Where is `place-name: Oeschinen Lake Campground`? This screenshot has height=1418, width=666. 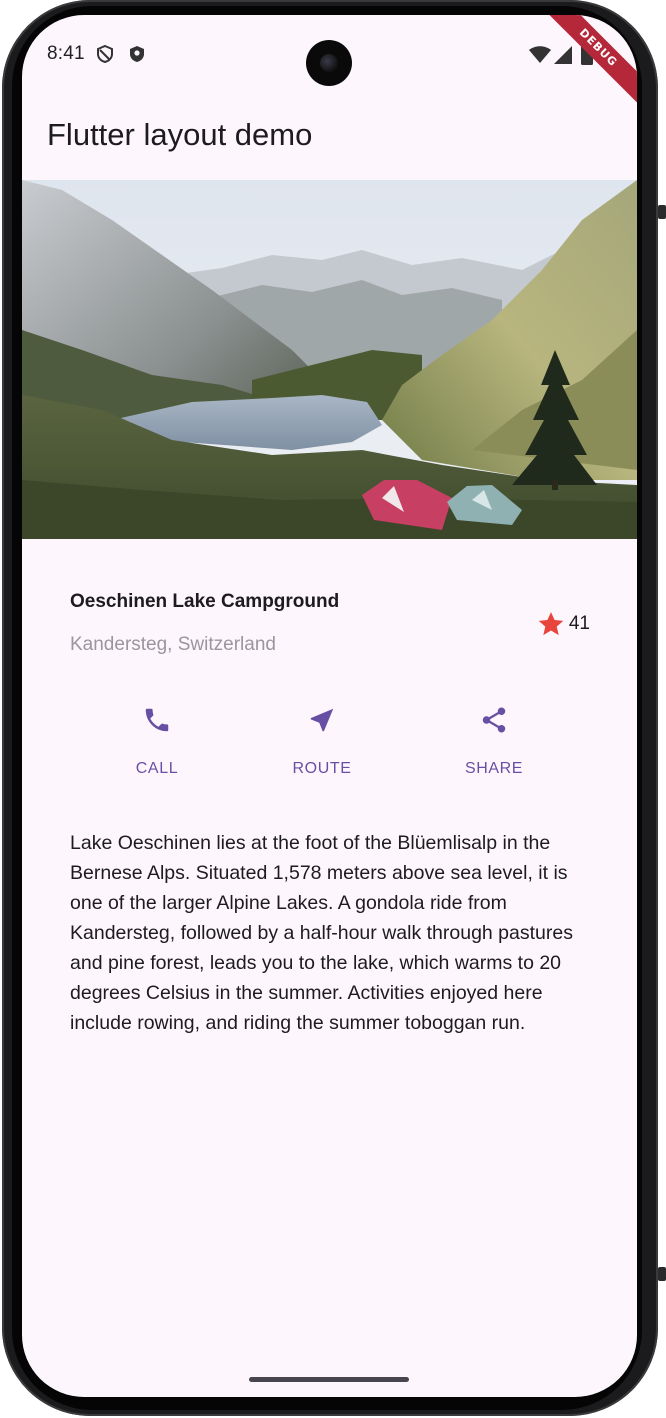 place-name: Oeschinen Lake Campground is located at coordinates (205, 601).